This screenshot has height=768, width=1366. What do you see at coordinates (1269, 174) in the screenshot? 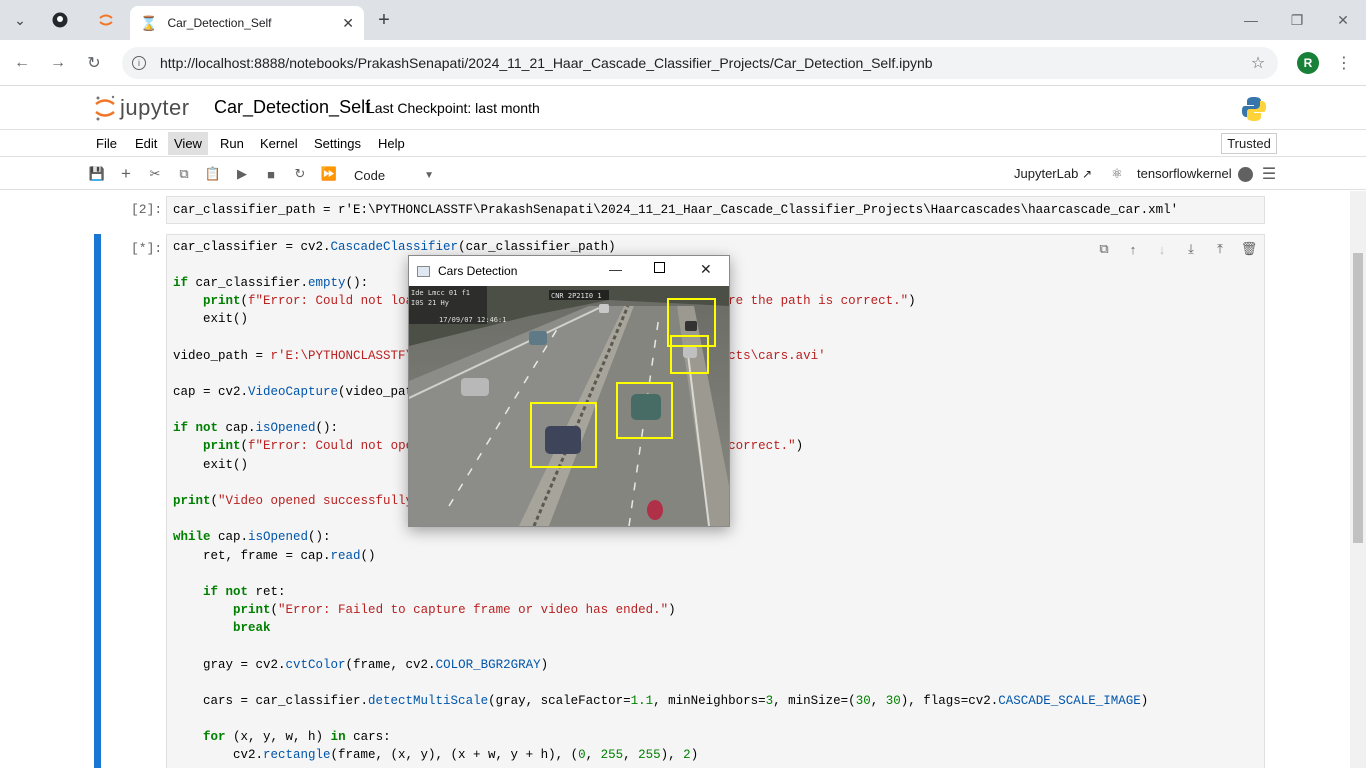
I see `hamburger-menu-icon: ☰` at bounding box center [1269, 174].